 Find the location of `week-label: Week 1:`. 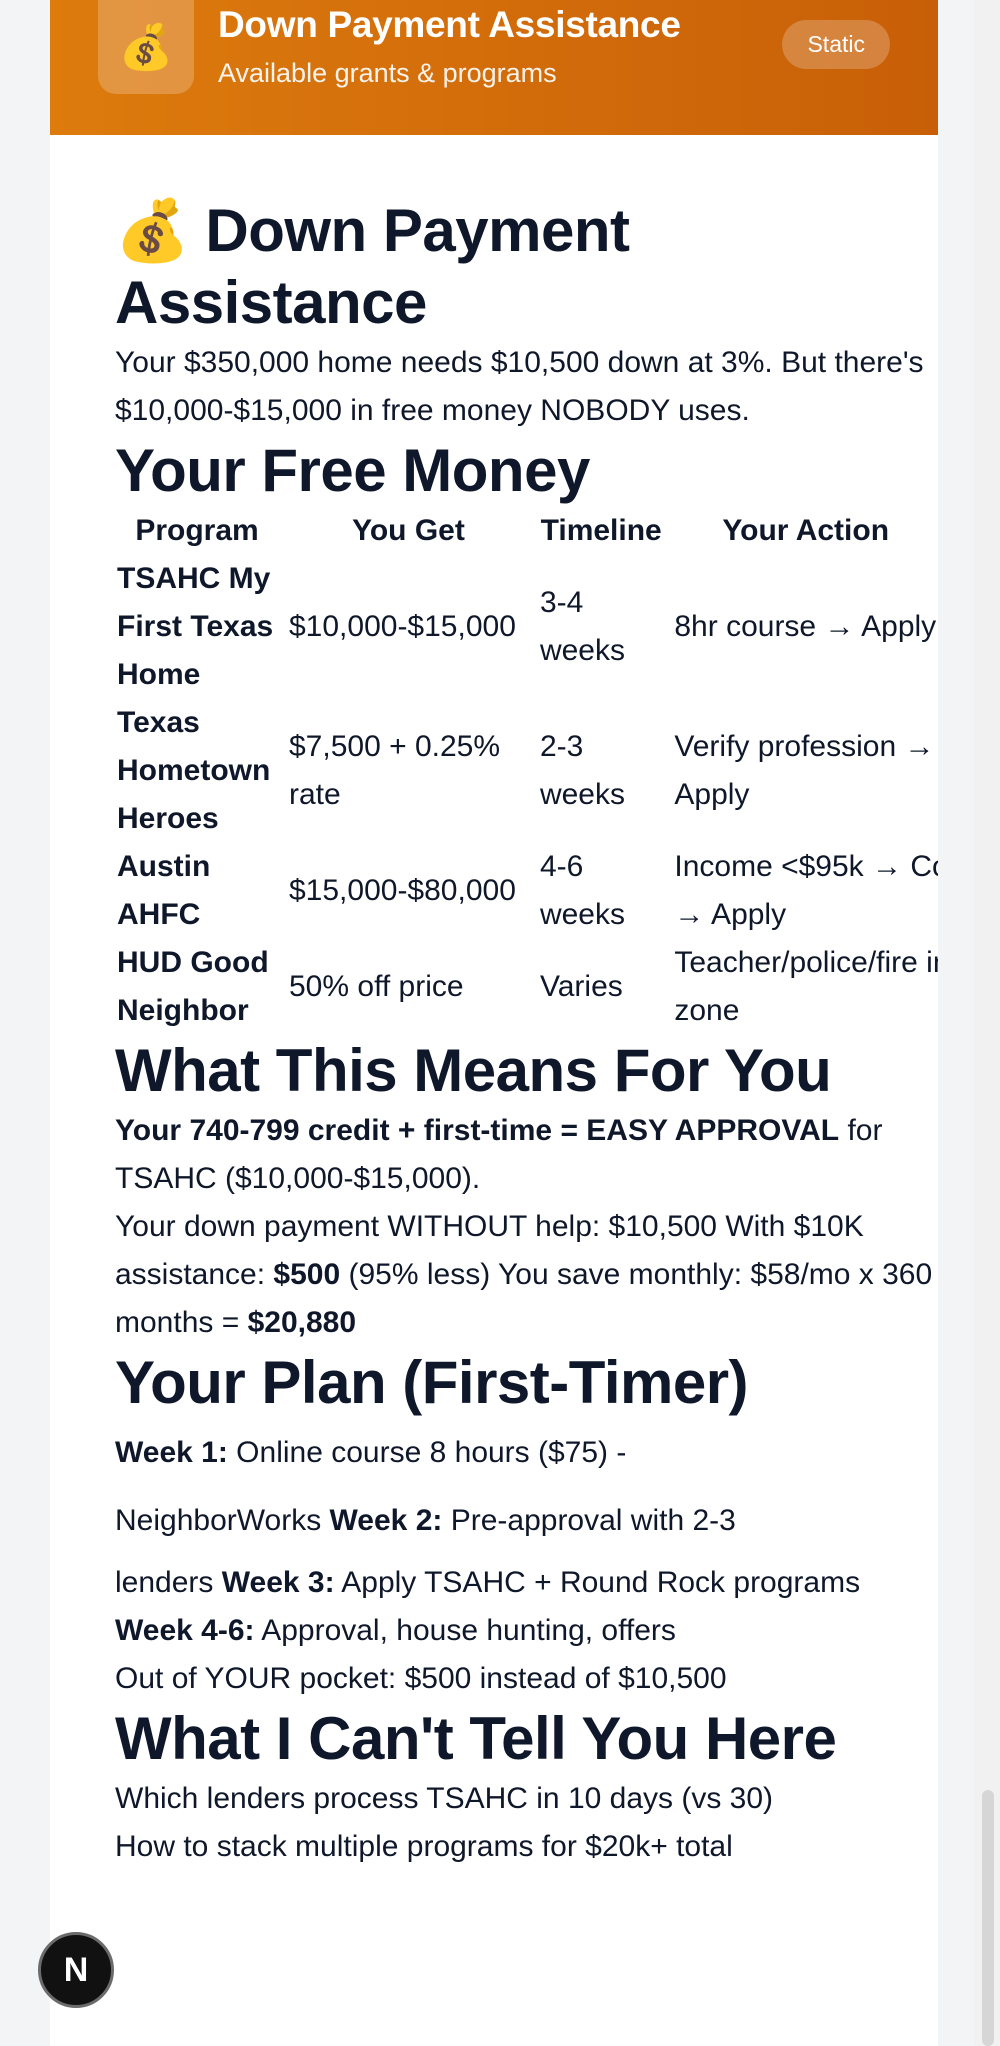

week-label: Week 1: is located at coordinates (171, 1452).